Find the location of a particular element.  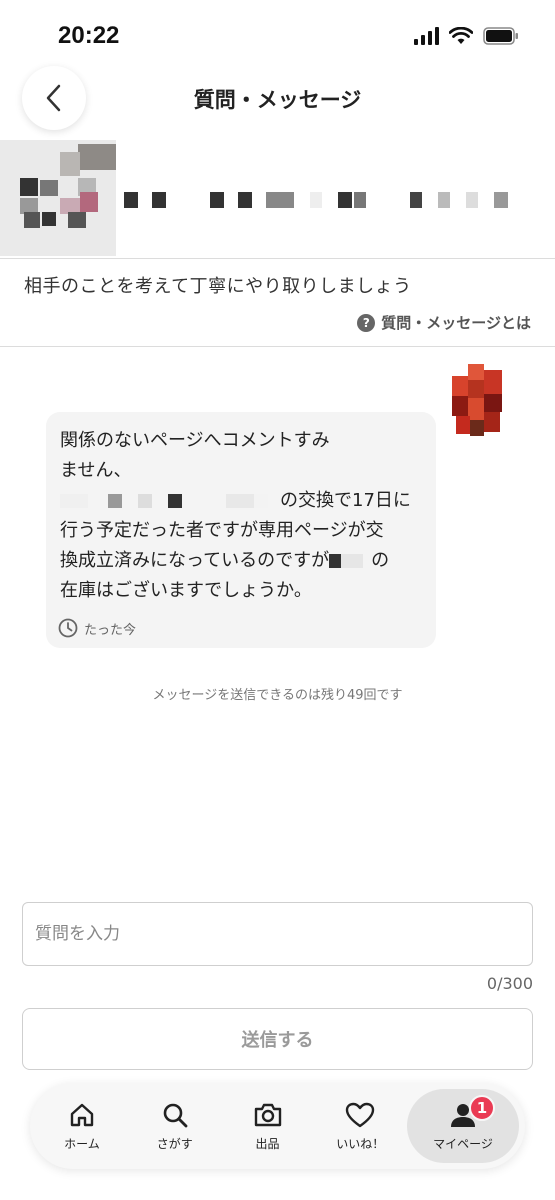

wifi-icon is located at coordinates (461, 36).